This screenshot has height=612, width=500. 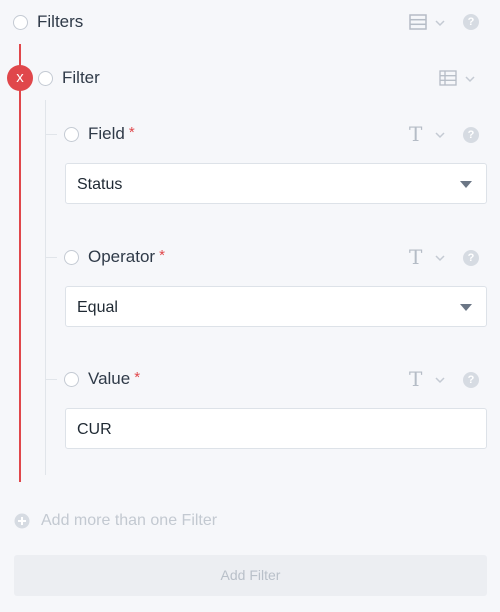 What do you see at coordinates (114, 378) in the screenshot?
I see `value-label: Value *` at bounding box center [114, 378].